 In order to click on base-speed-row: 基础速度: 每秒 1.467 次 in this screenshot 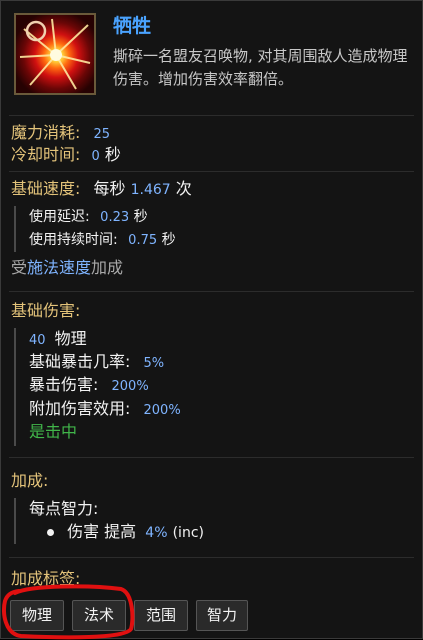, I will do `click(101, 189)`.